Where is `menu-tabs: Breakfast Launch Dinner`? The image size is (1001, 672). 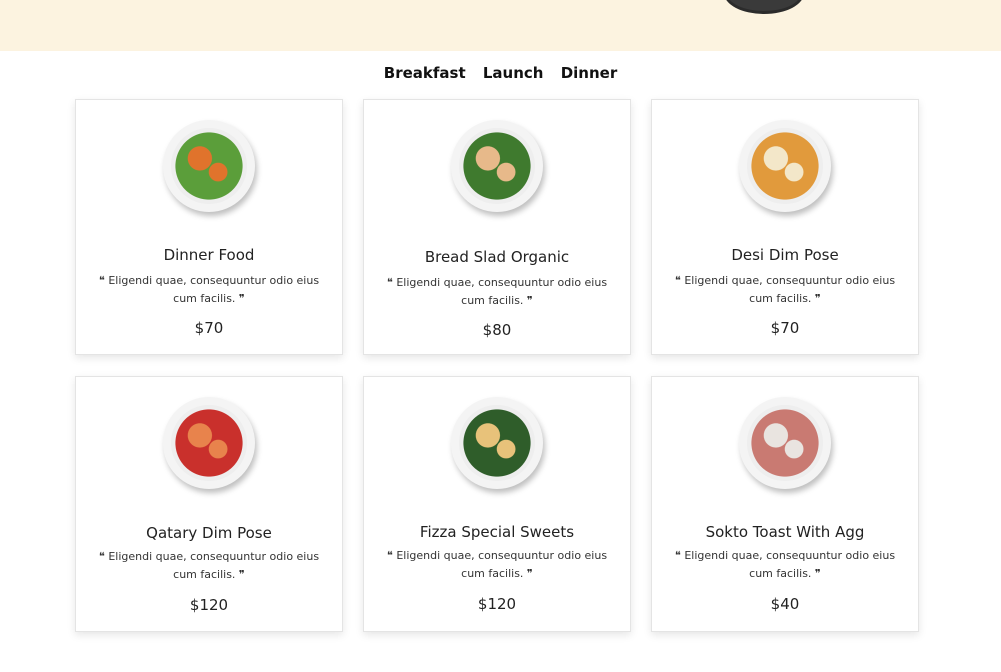
menu-tabs: Breakfast Launch Dinner is located at coordinates (500, 73).